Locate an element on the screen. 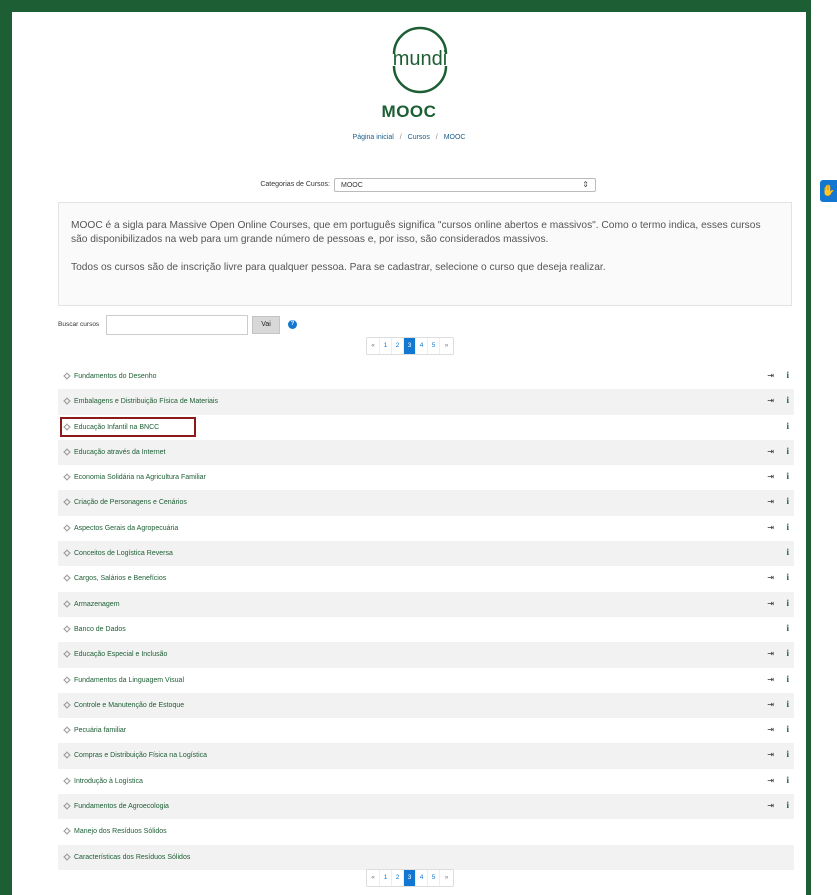 This screenshot has width=837, height=895. course-row: Educação Especial e Inclusão ⇥ i is located at coordinates (426, 655).